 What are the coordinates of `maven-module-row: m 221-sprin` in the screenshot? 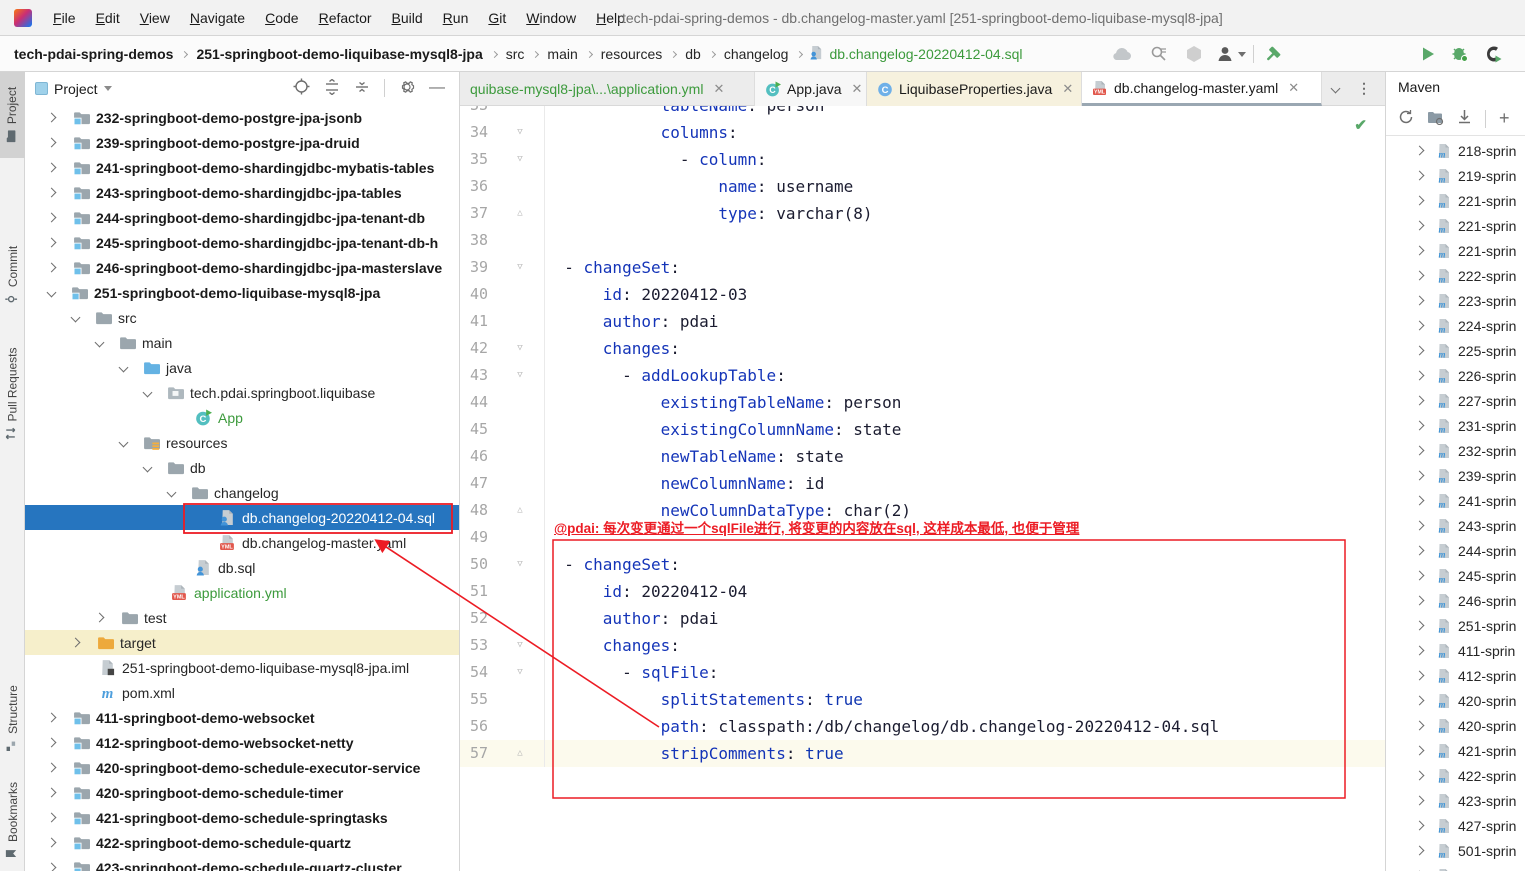 It's located at (1455, 200).